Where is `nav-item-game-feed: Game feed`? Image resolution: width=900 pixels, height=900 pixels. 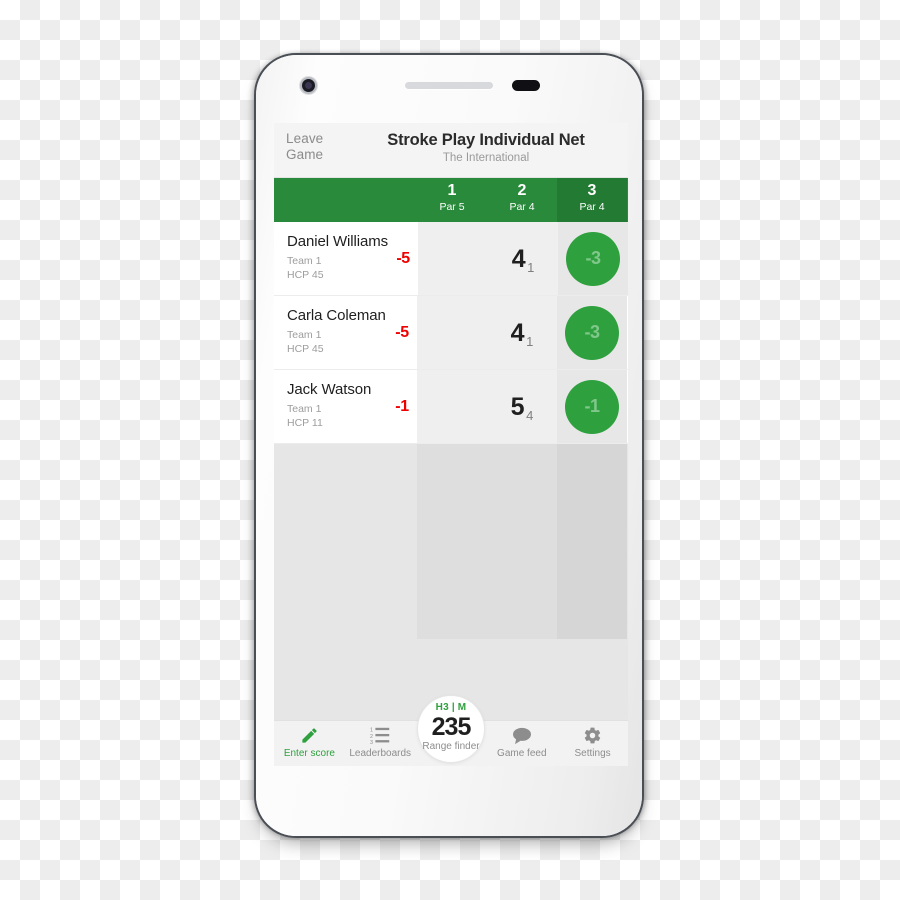
nav-item-game-feed: Game feed is located at coordinates (521, 743).